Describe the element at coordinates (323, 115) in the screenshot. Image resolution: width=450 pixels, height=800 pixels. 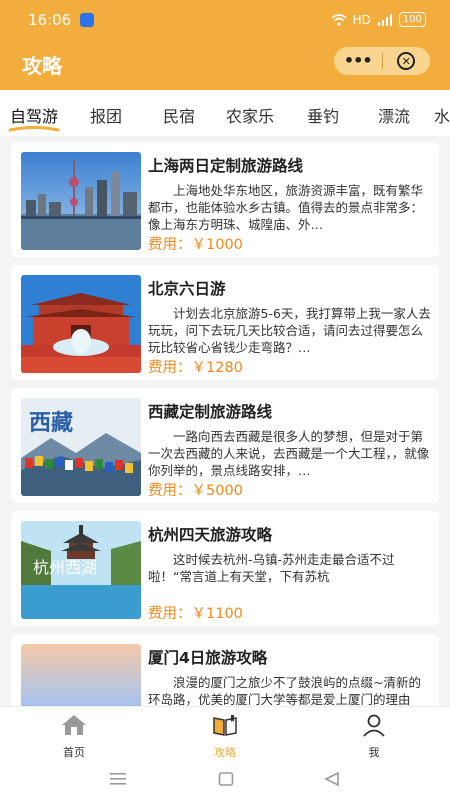
I see `tab-fishing: 垂钓` at that location.